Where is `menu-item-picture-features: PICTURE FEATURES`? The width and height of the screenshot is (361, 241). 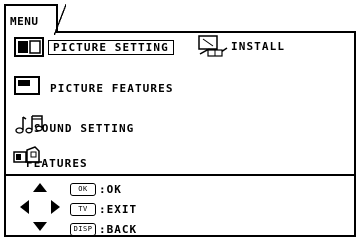
menu-item-picture-features: PICTURE FEATURES is located at coordinates (94, 85).